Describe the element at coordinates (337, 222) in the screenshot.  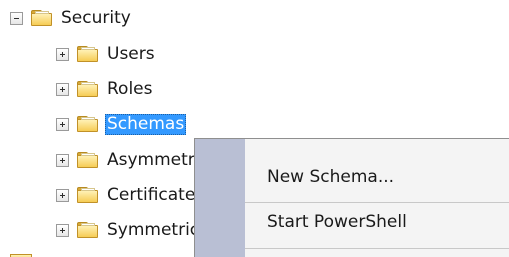
I see `menu-item-start-powershell: Start PowerShell` at that location.